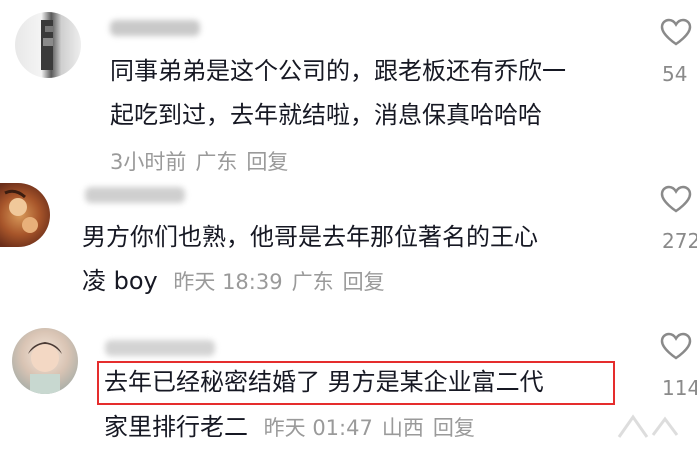 The width and height of the screenshot is (697, 451). Describe the element at coordinates (678, 366) in the screenshot. I see `like-button: 114` at that location.